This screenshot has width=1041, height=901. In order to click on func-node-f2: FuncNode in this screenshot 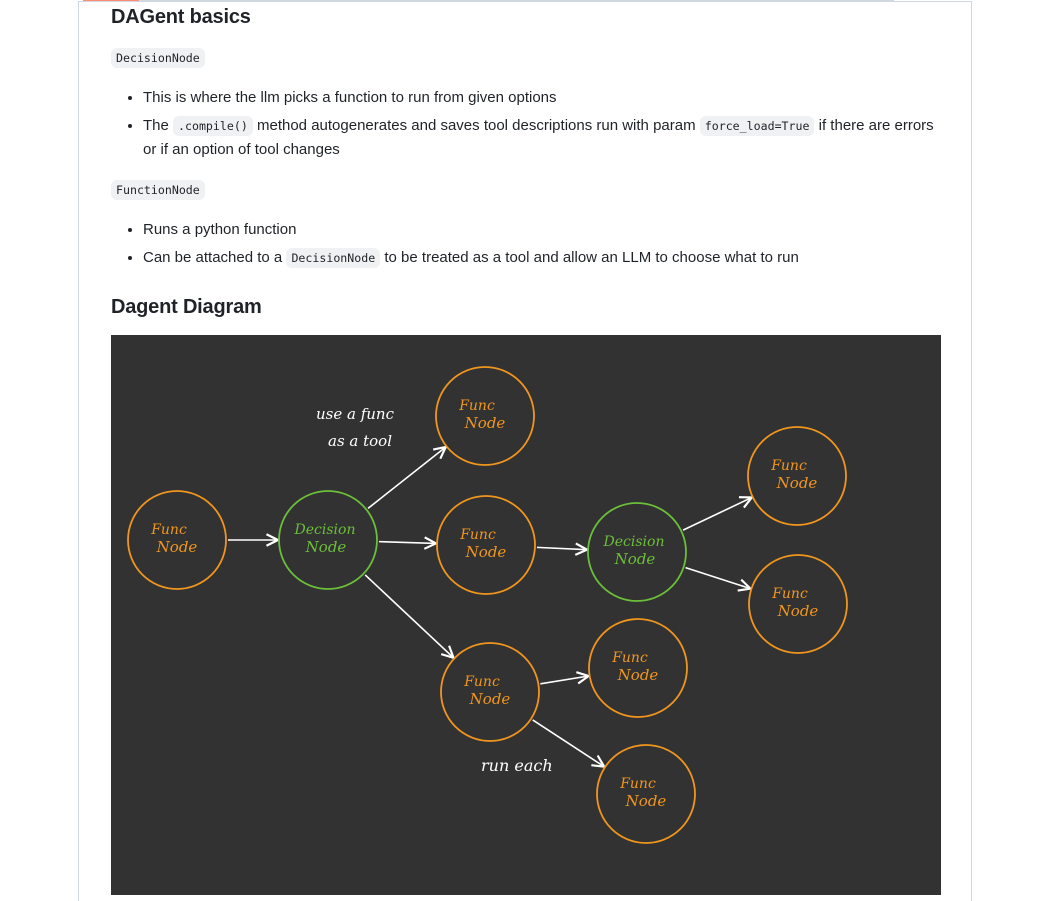, I will do `click(485, 416)`.